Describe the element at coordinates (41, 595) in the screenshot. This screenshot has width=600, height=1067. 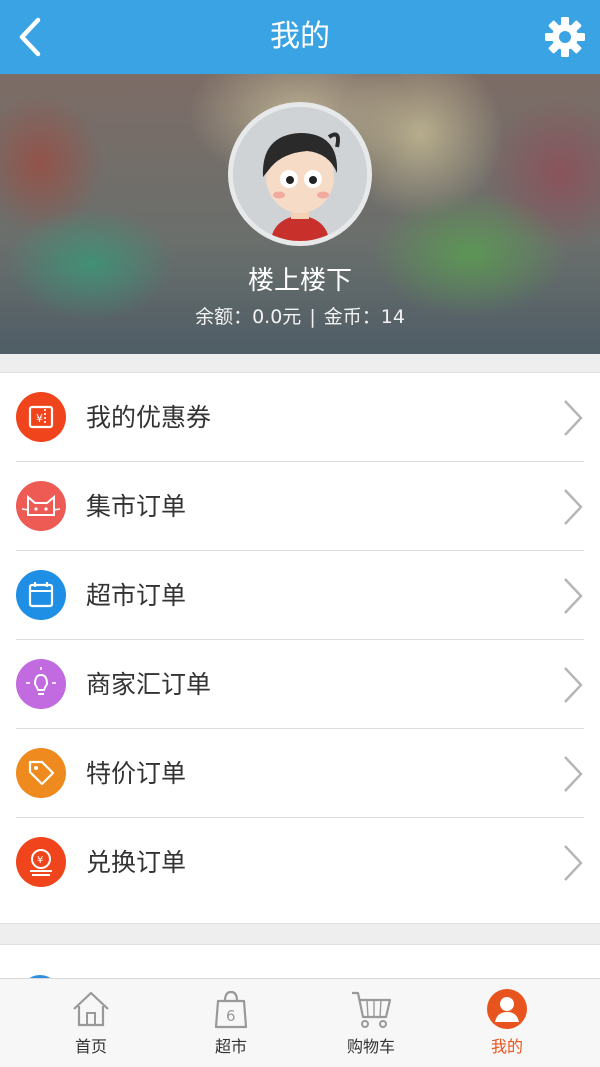
I see `calendar-icon` at that location.